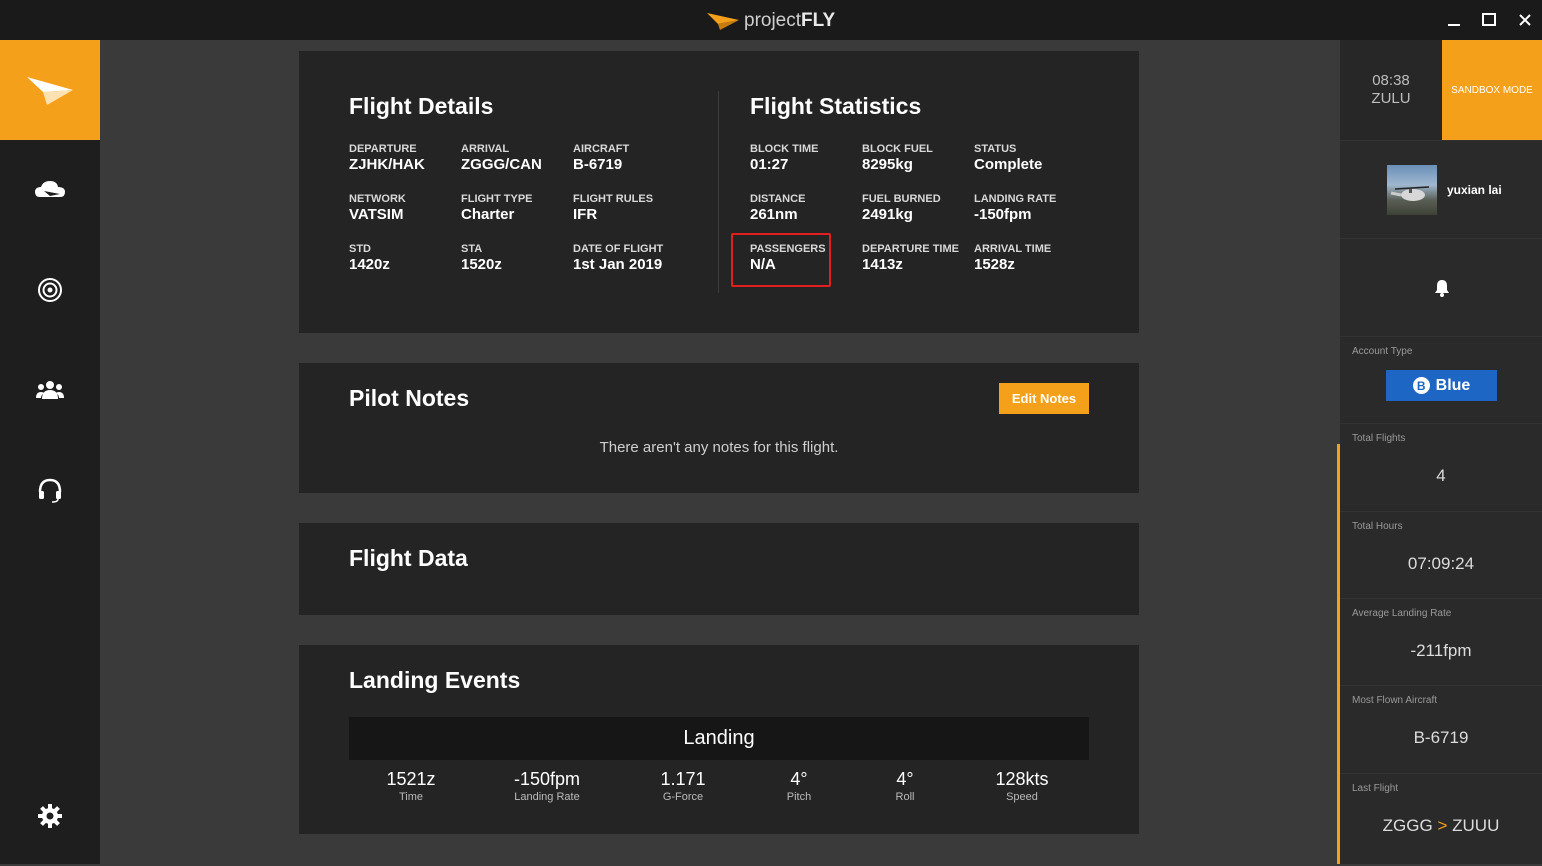 Image resolution: width=1542 pixels, height=866 pixels. I want to click on section-divider, so click(718, 192).